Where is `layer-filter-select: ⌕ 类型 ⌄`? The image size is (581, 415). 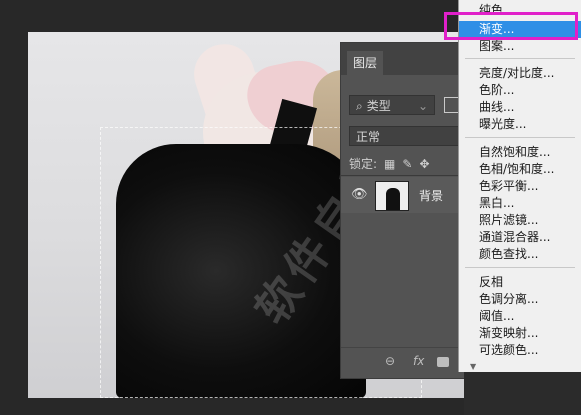
layer-filter-select: ⌕ 类型 ⌄ is located at coordinates (392, 105).